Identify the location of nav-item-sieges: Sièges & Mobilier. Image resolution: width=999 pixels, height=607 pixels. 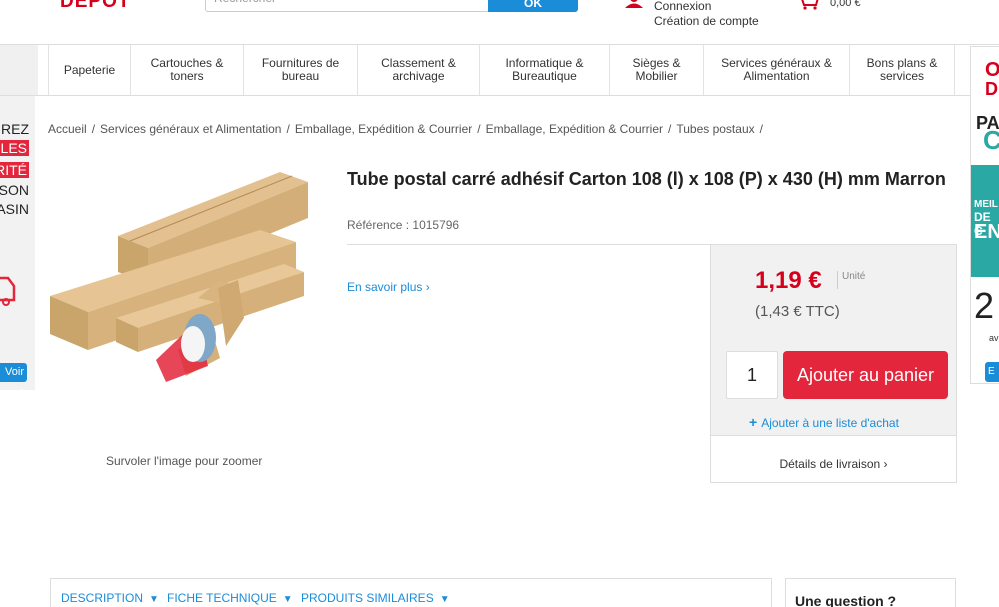
(656, 70).